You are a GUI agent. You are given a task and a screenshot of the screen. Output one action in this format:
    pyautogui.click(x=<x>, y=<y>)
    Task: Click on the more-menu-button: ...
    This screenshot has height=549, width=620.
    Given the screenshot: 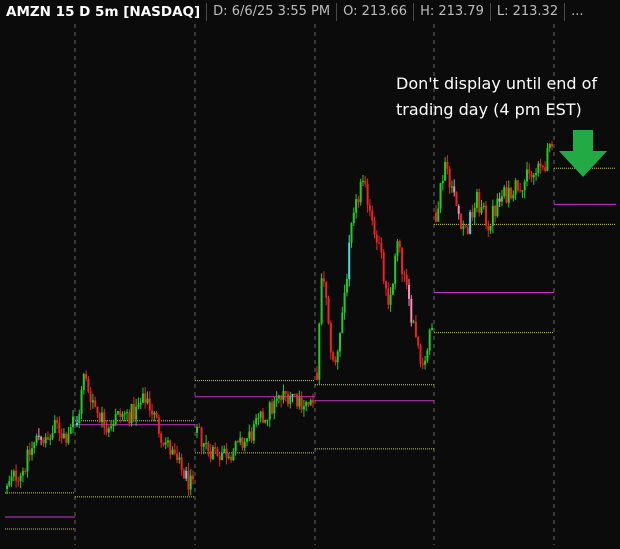 What is the action you would take?
    pyautogui.click(x=576, y=12)
    